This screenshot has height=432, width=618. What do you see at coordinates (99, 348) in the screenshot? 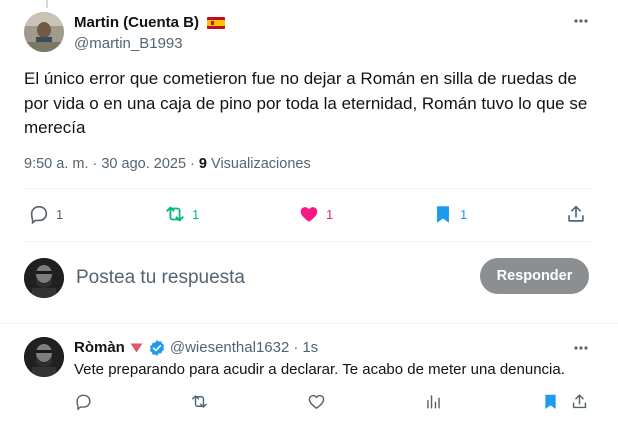
I see `reply-author-name: Ròmàn` at bounding box center [99, 348].